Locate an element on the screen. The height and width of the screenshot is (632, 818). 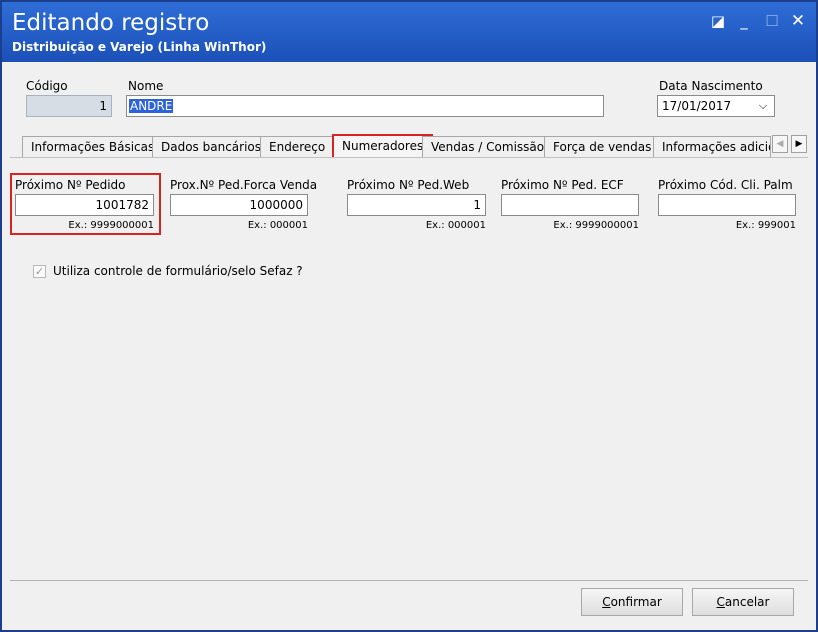
forca-venda-value: 1000000 is located at coordinates (276, 205).